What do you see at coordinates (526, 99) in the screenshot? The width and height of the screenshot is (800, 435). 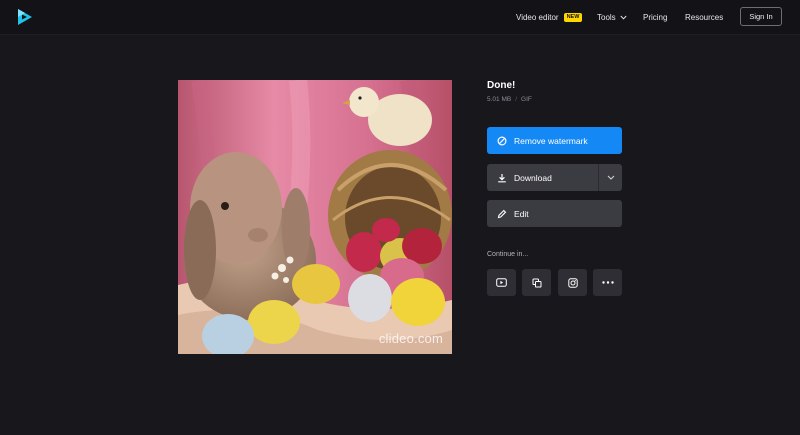 I see `file-format: GIF` at bounding box center [526, 99].